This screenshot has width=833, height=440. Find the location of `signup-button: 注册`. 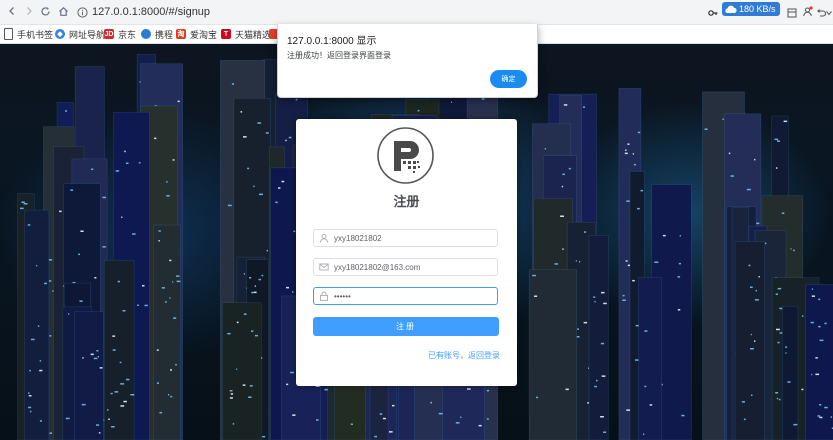

signup-button: 注册 is located at coordinates (406, 326).